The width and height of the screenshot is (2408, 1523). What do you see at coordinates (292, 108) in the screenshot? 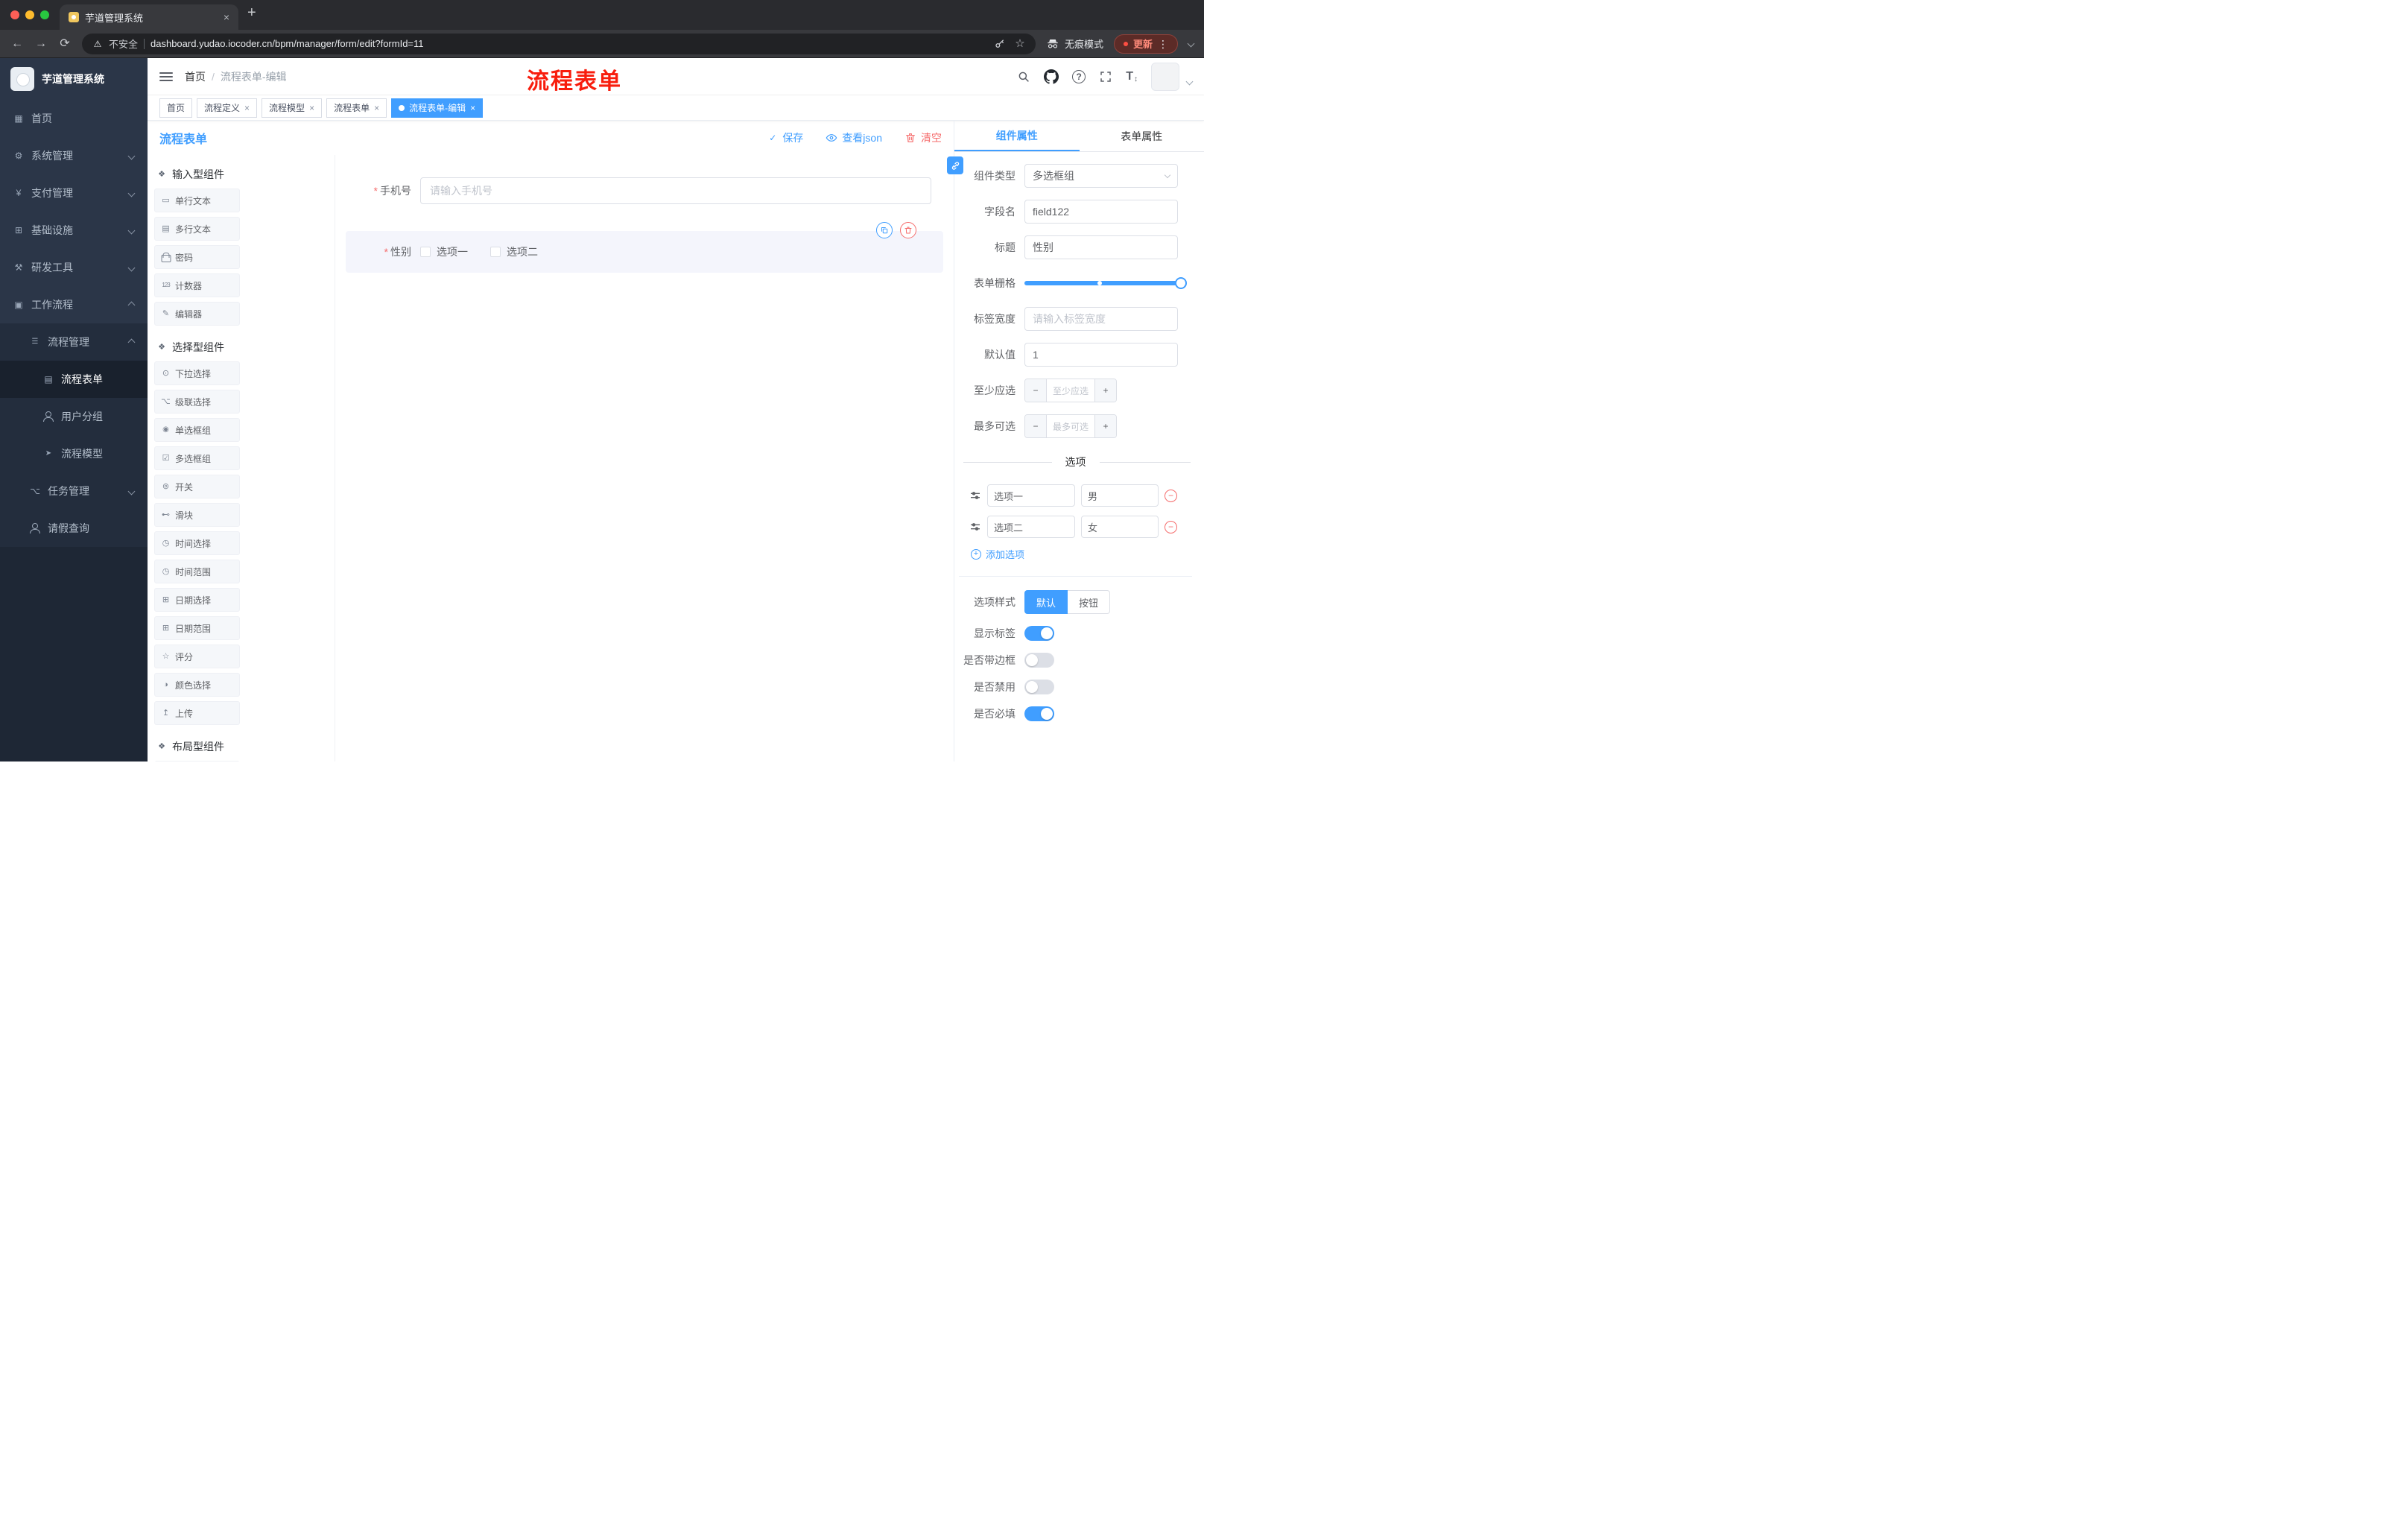
I see `tagview-process-model: 流程模型` at bounding box center [292, 108].